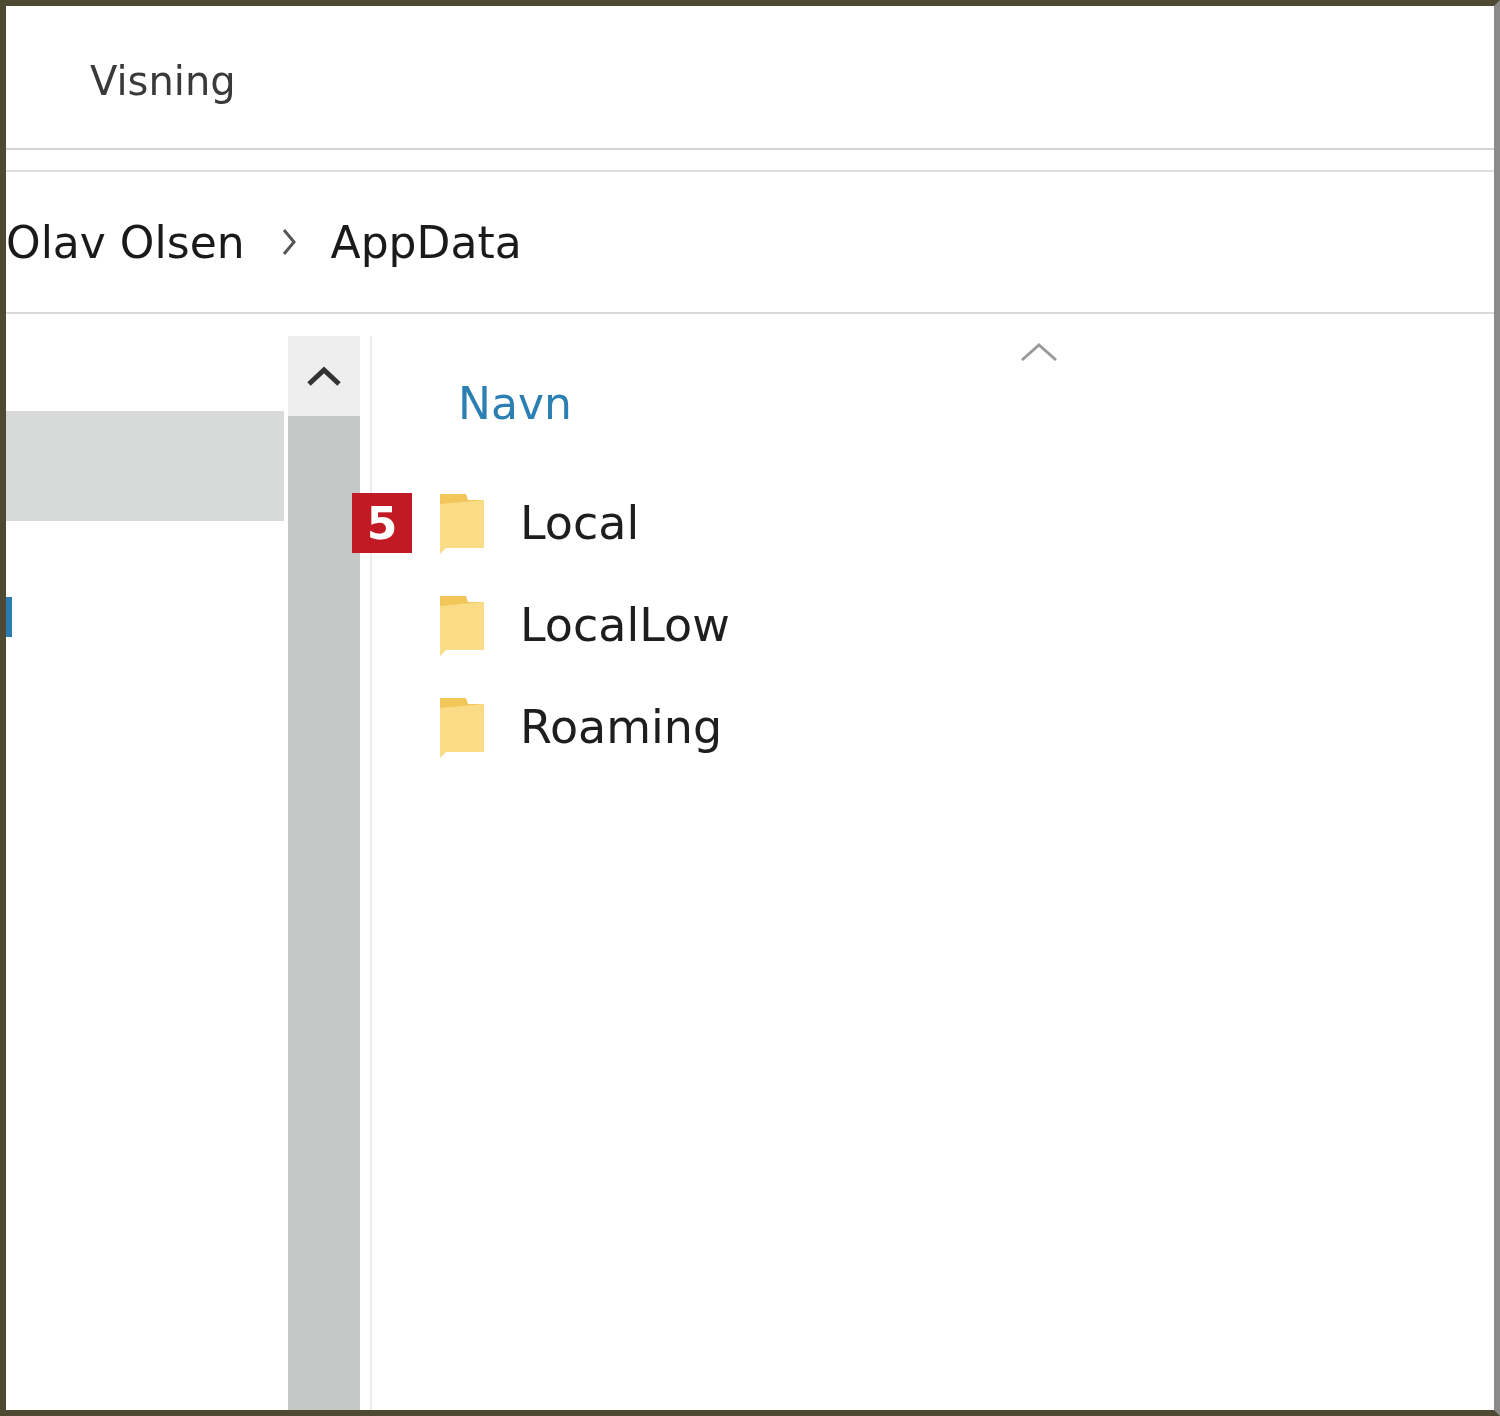 The height and width of the screenshot is (1416, 1500). What do you see at coordinates (324, 873) in the screenshot?
I see `scrollbar` at bounding box center [324, 873].